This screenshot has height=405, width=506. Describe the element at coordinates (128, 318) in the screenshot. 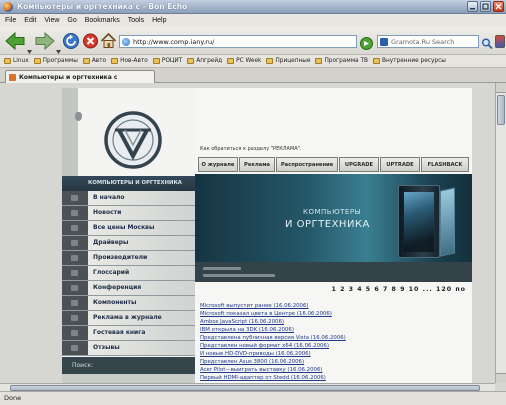

I see `sidebar-item-advertising: Реклама в журнале` at that location.